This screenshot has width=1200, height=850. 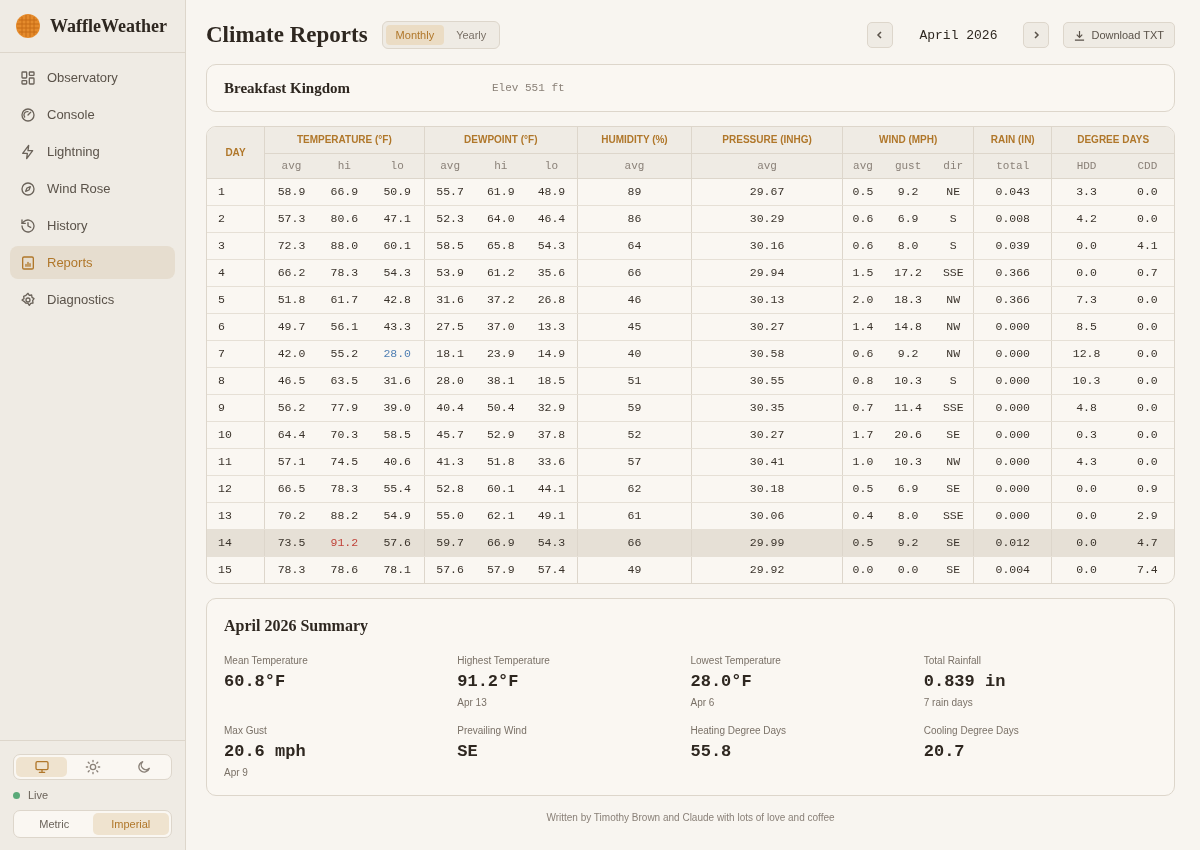 What do you see at coordinates (92, 188) in the screenshot?
I see `nav-item: Wind Rose` at bounding box center [92, 188].